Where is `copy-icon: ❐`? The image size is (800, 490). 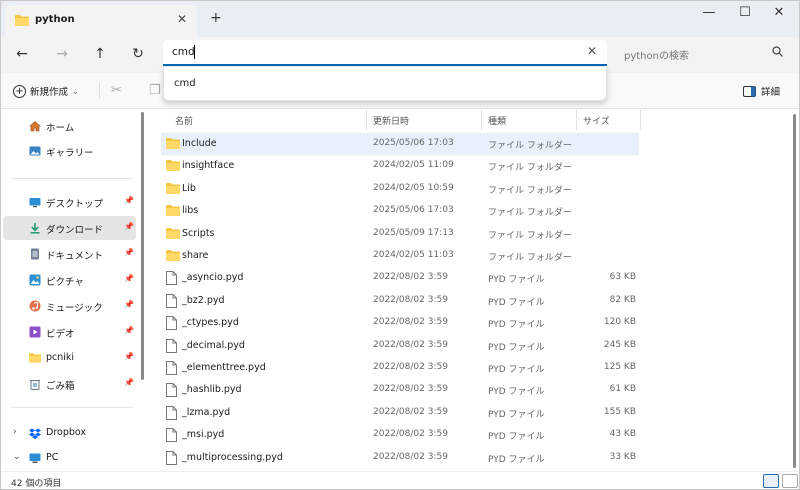
copy-icon: ❐ is located at coordinates (155, 90).